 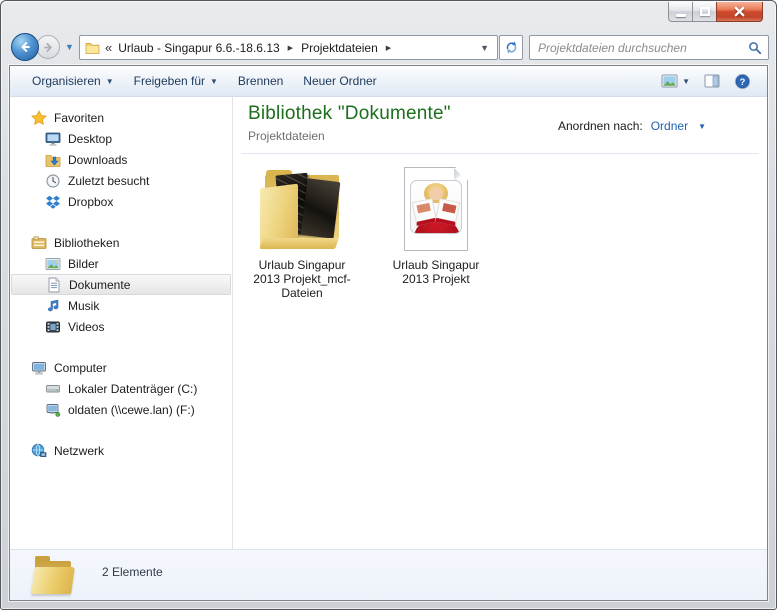 What do you see at coordinates (121, 242) in the screenshot?
I see `sidebar-section-bibliotheken: Bibliotheken` at bounding box center [121, 242].